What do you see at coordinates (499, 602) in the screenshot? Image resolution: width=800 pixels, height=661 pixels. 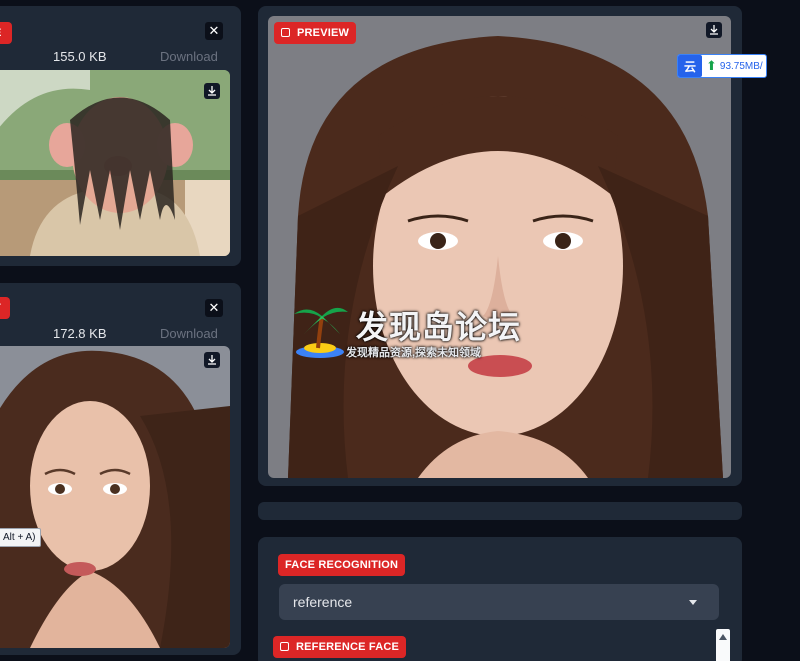 I see `face-recognition-select: reference` at bounding box center [499, 602].